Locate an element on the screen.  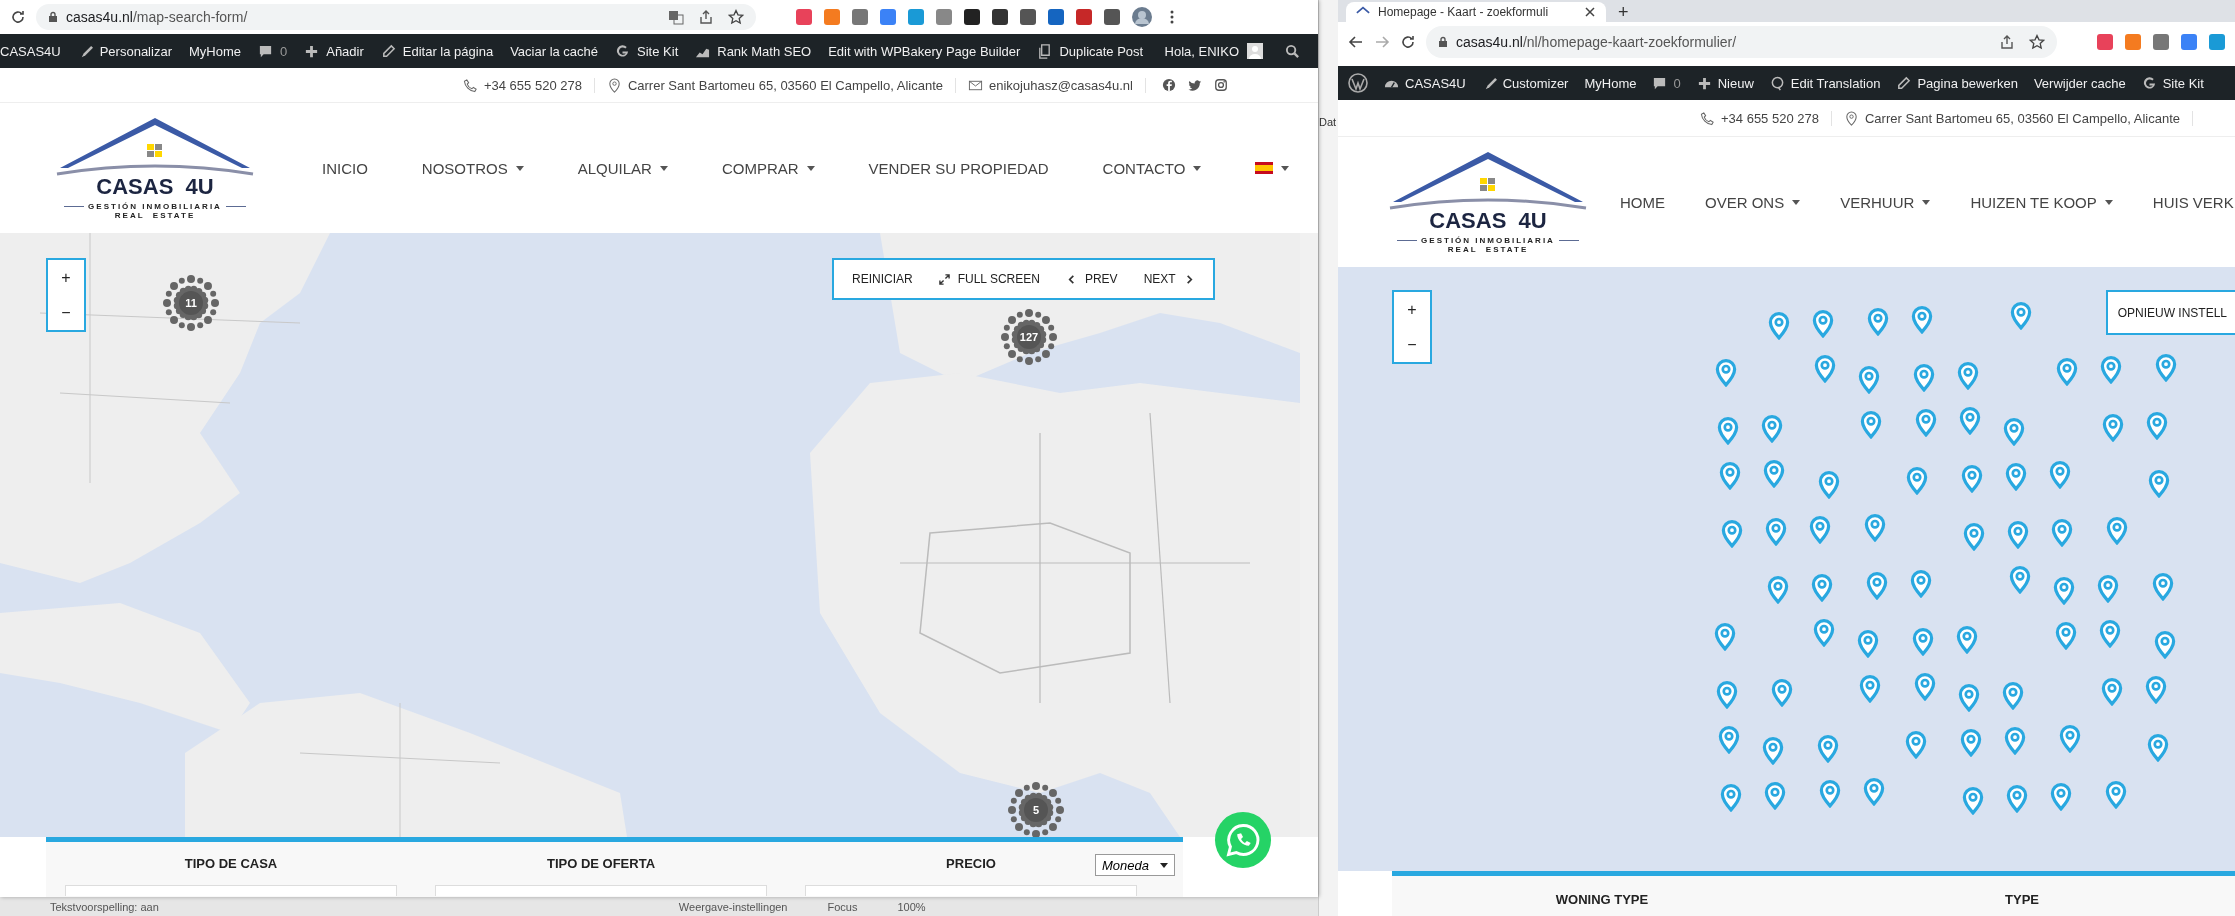
address-field: casas4u.nl/nl/homepage-kaart-zoekformulier/ is located at coordinates (1741, 42).